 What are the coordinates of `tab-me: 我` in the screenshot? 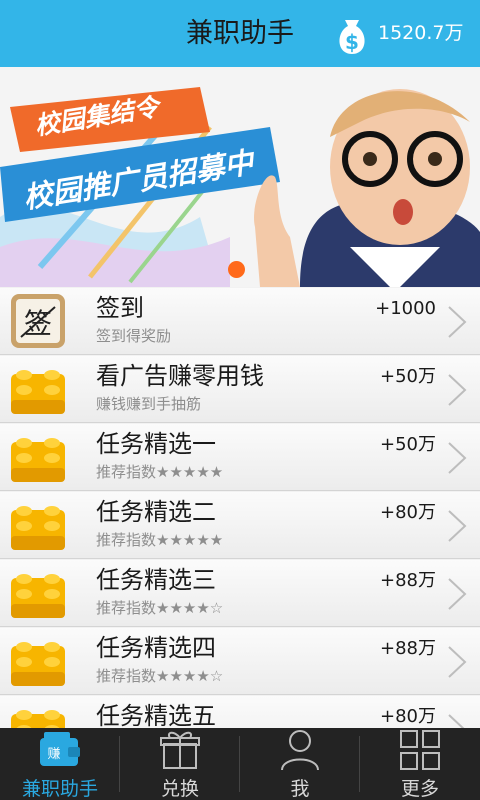 It's located at (300, 764).